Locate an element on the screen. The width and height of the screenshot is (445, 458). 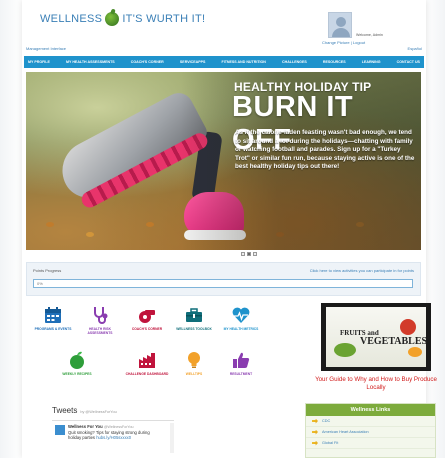
video-title-card: FRUITS and VEGETABLES is located at coordinates (377, 337).